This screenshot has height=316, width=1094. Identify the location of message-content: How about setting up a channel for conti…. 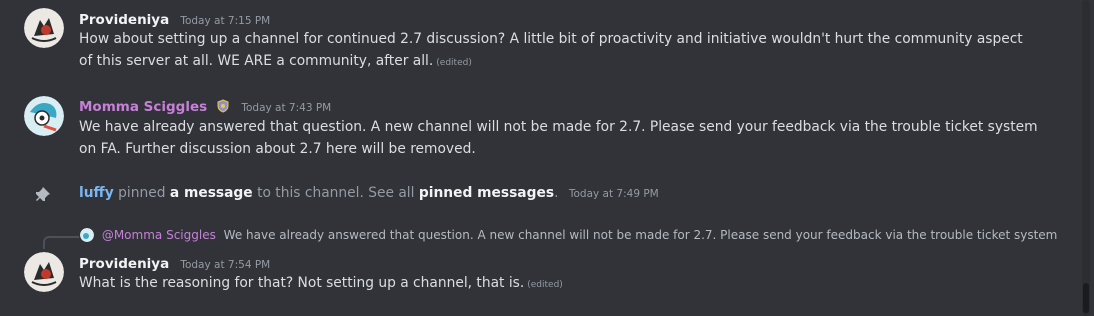
(551, 50).